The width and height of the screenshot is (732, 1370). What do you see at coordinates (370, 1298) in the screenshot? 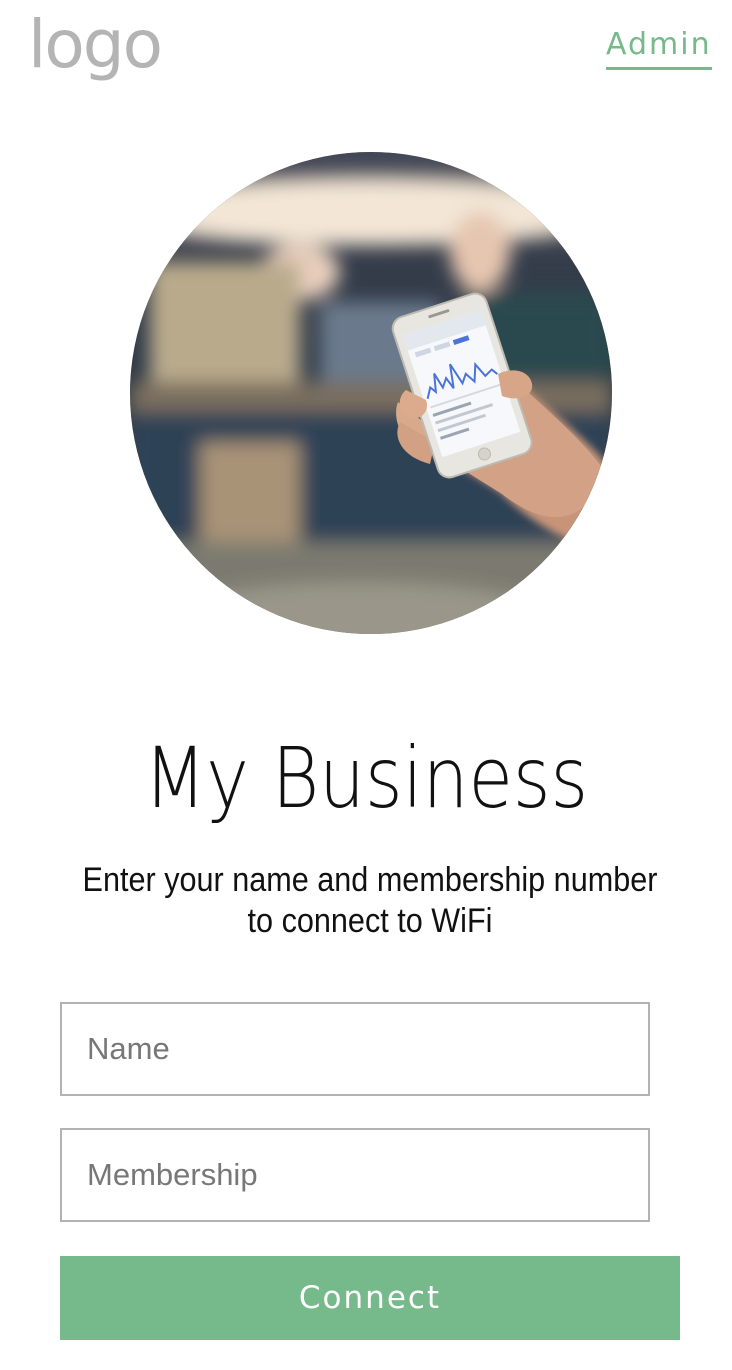
I see `connect-button: Connect` at bounding box center [370, 1298].